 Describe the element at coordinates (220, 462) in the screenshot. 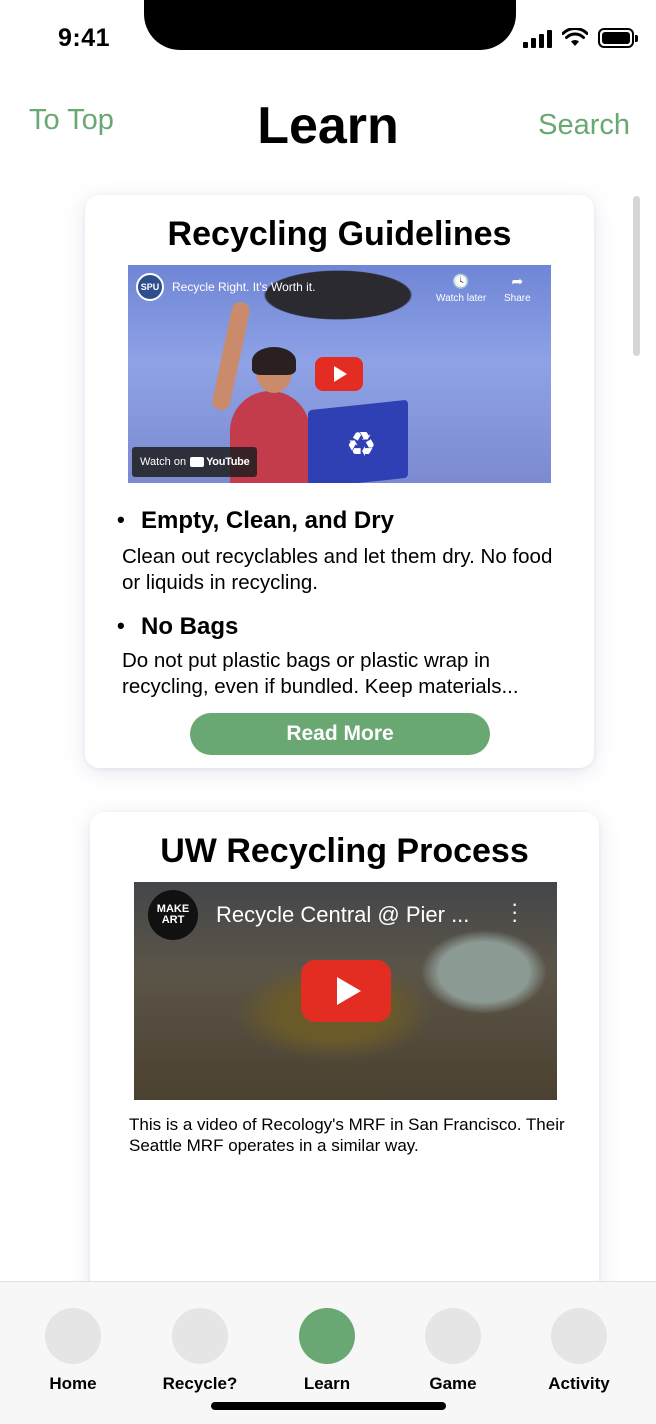

I see `youtube-logo: YouTube` at that location.